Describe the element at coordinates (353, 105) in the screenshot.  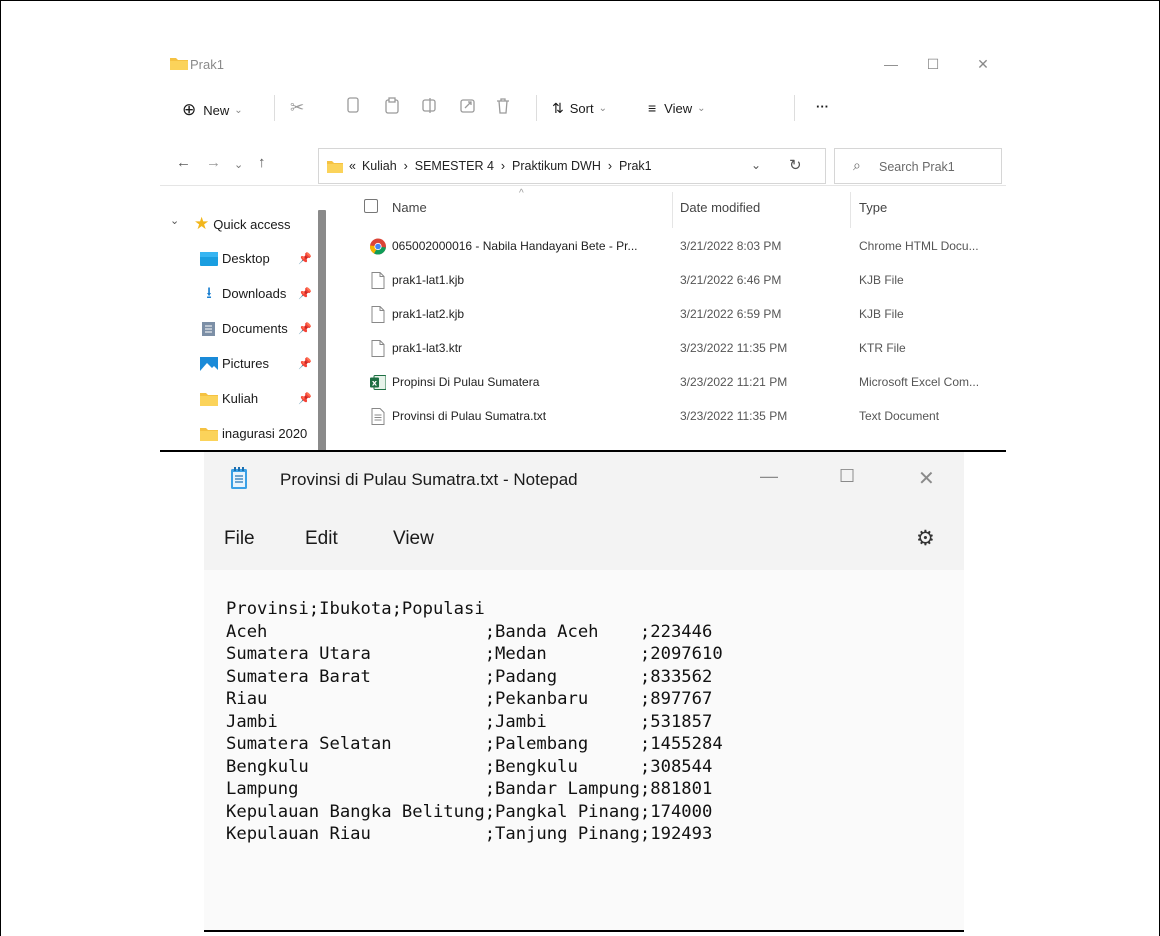
I see `copy-icon` at that location.